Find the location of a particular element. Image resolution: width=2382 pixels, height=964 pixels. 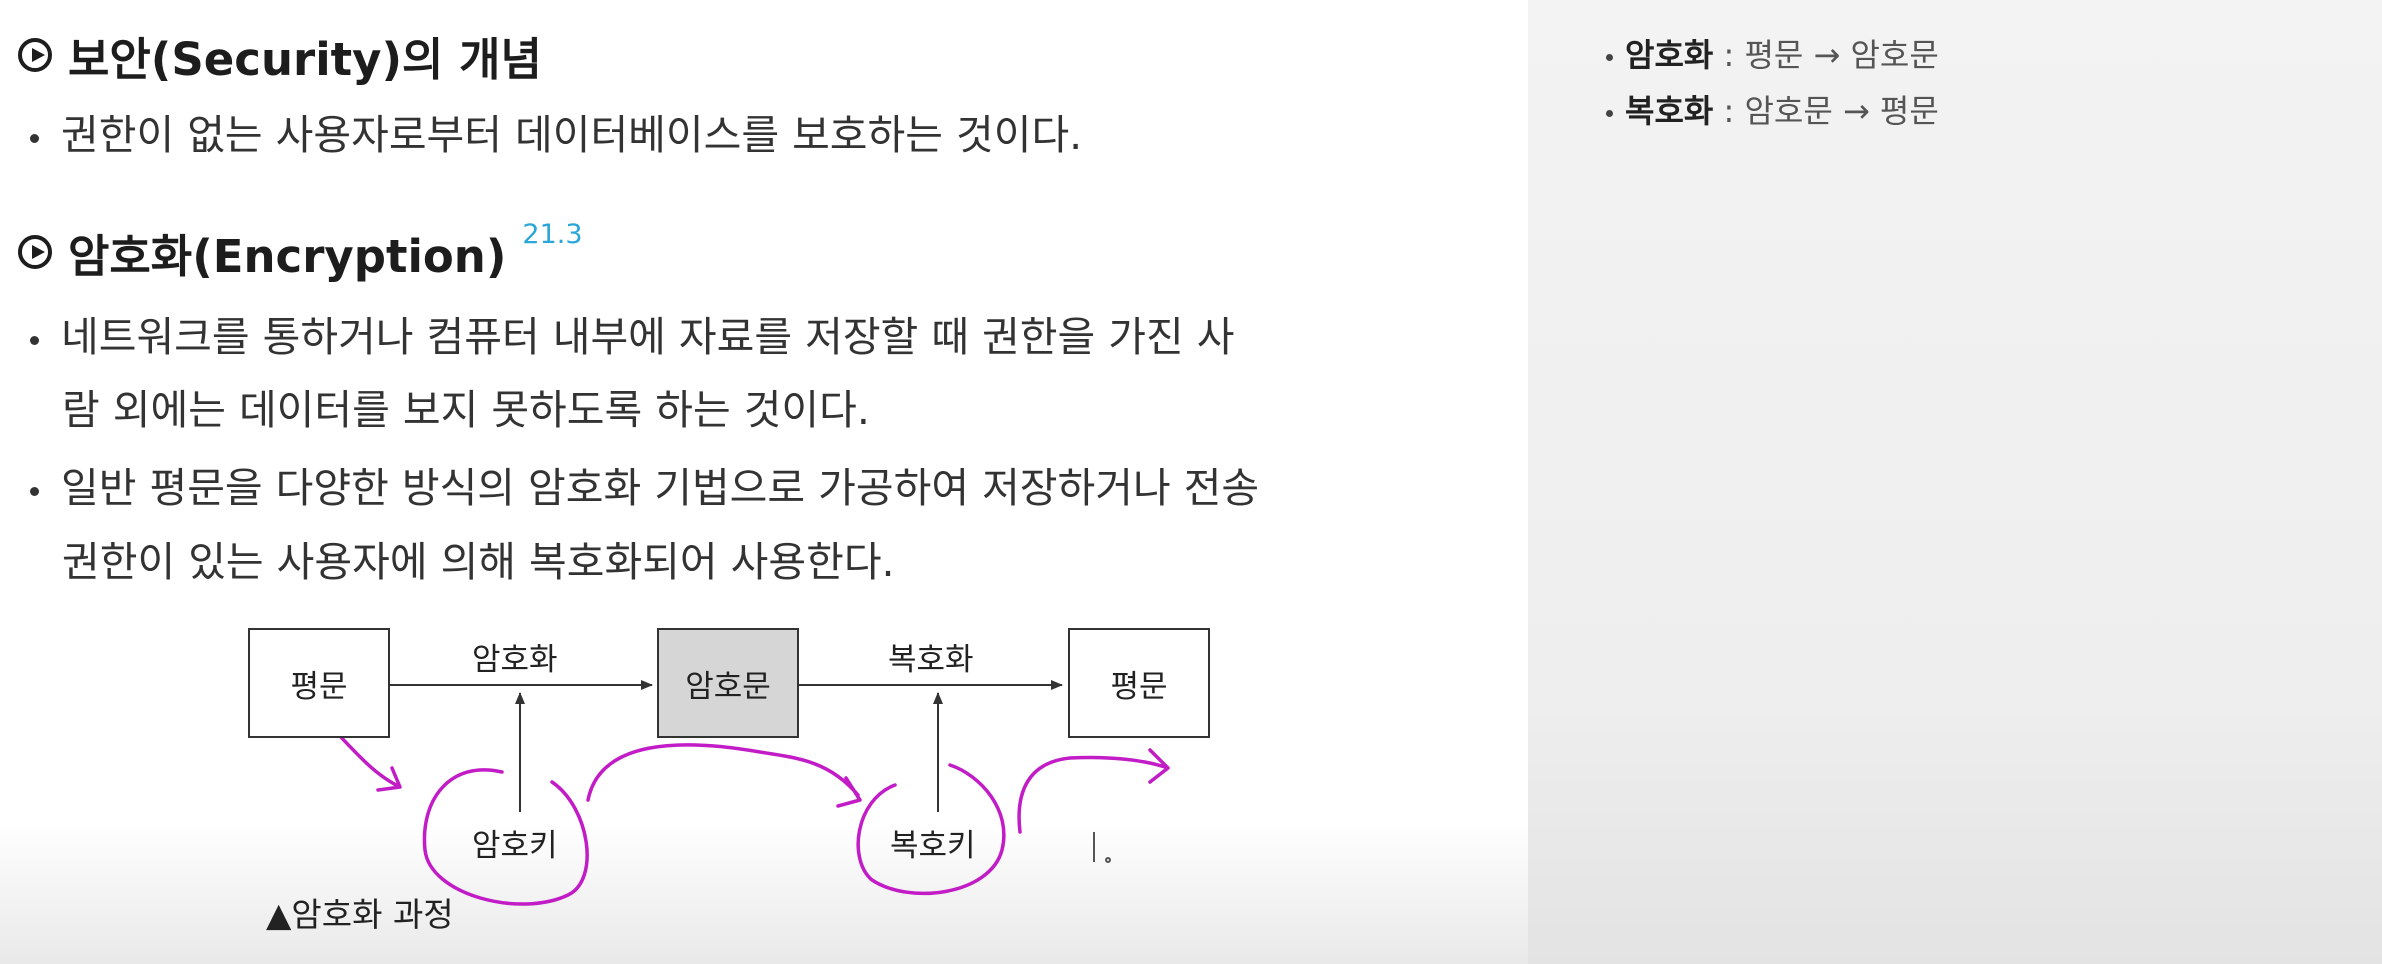

ciphertext-box: 암호문 is located at coordinates (728, 683).